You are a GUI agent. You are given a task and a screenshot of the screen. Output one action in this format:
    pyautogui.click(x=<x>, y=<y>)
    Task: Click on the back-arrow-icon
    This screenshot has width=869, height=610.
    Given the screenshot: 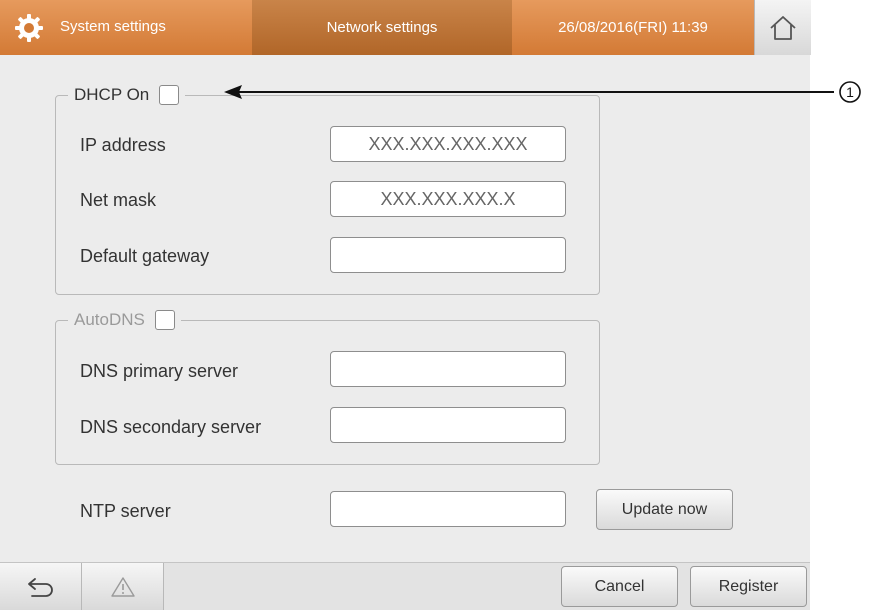 What is the action you would take?
    pyautogui.click(x=40, y=587)
    